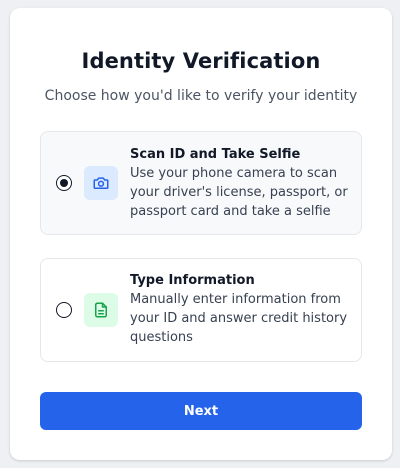 Image resolution: width=400 pixels, height=468 pixels. I want to click on option-title: Type Information, so click(192, 280).